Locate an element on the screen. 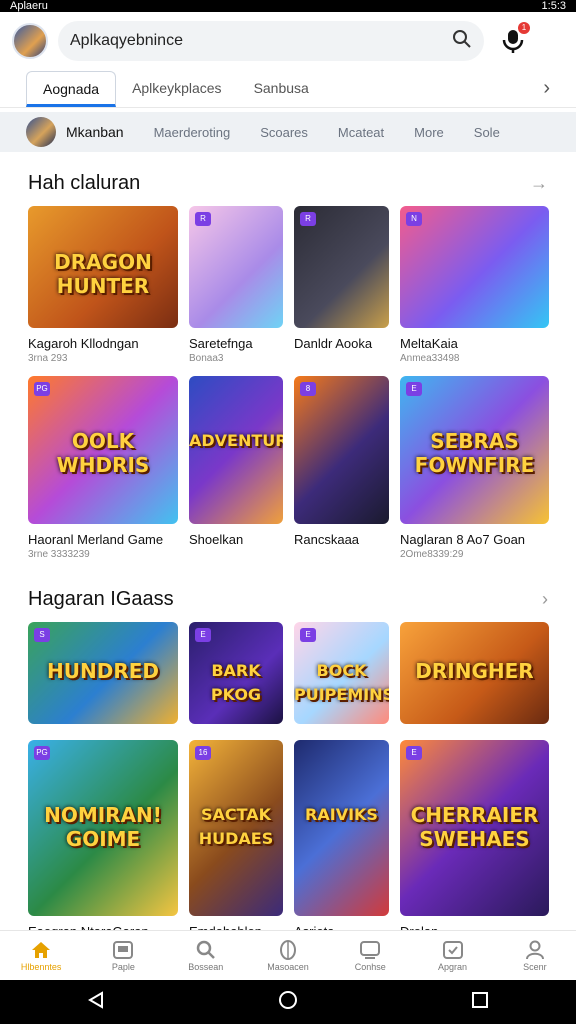 The width and height of the screenshot is (576, 1024). game-art-title: BOCK PUIPEMINS is located at coordinates (341, 682).